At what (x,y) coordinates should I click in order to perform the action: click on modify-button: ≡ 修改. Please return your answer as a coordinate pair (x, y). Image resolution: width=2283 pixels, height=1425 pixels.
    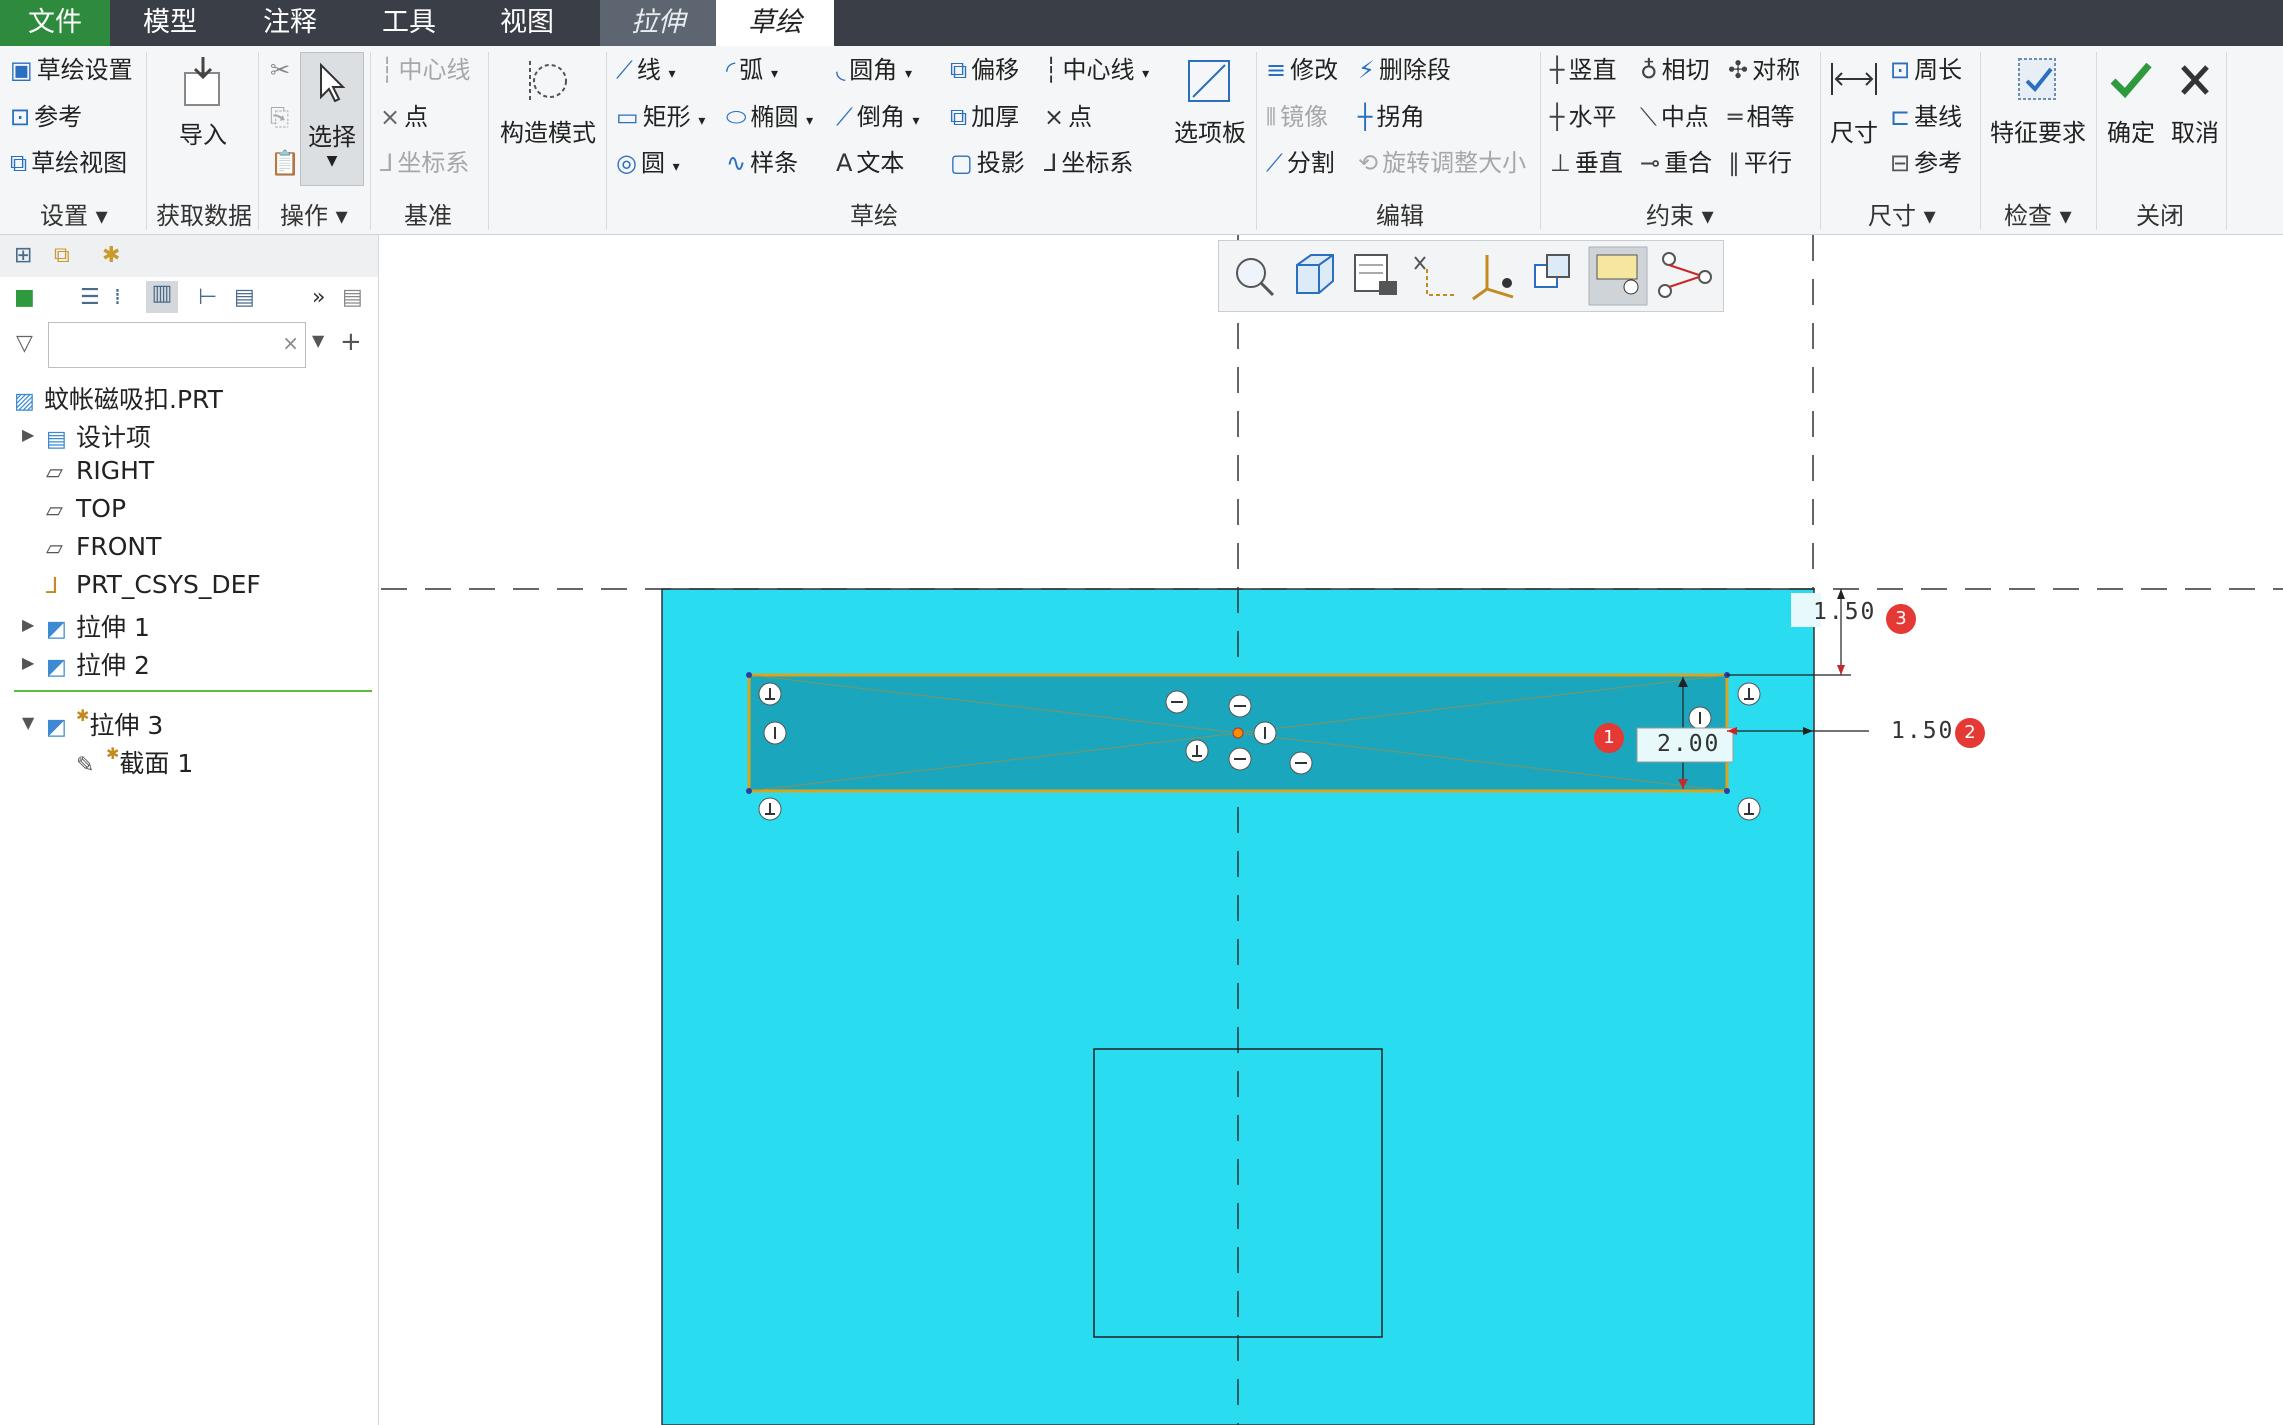
    Looking at the image, I should click on (1302, 70).